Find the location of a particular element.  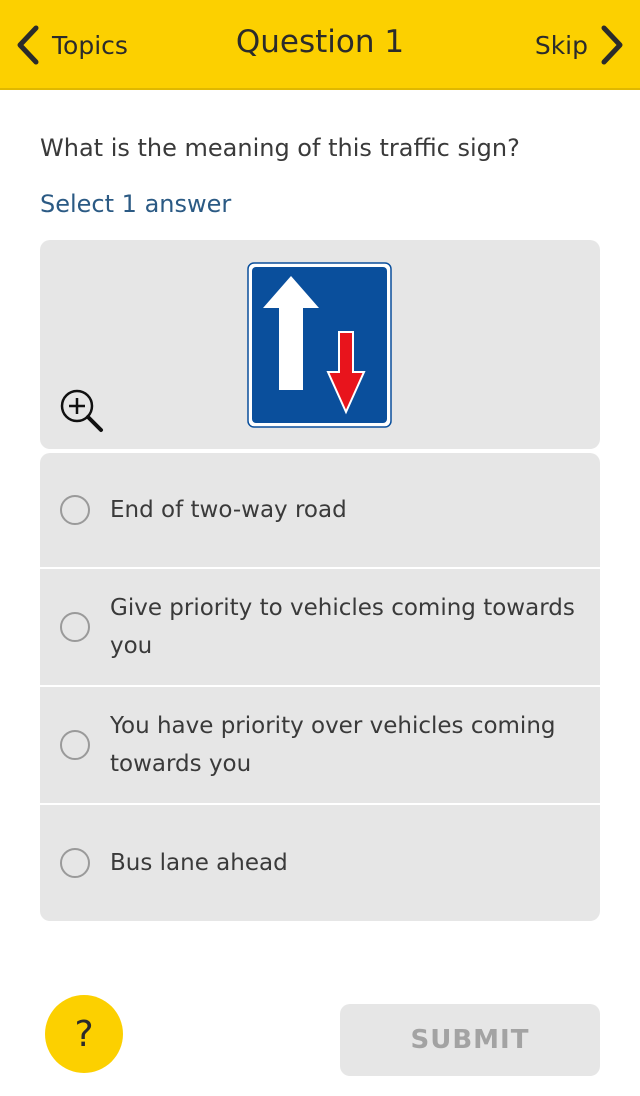

priority-over-oncoming-traffic-sign-icon is located at coordinates (319, 345).